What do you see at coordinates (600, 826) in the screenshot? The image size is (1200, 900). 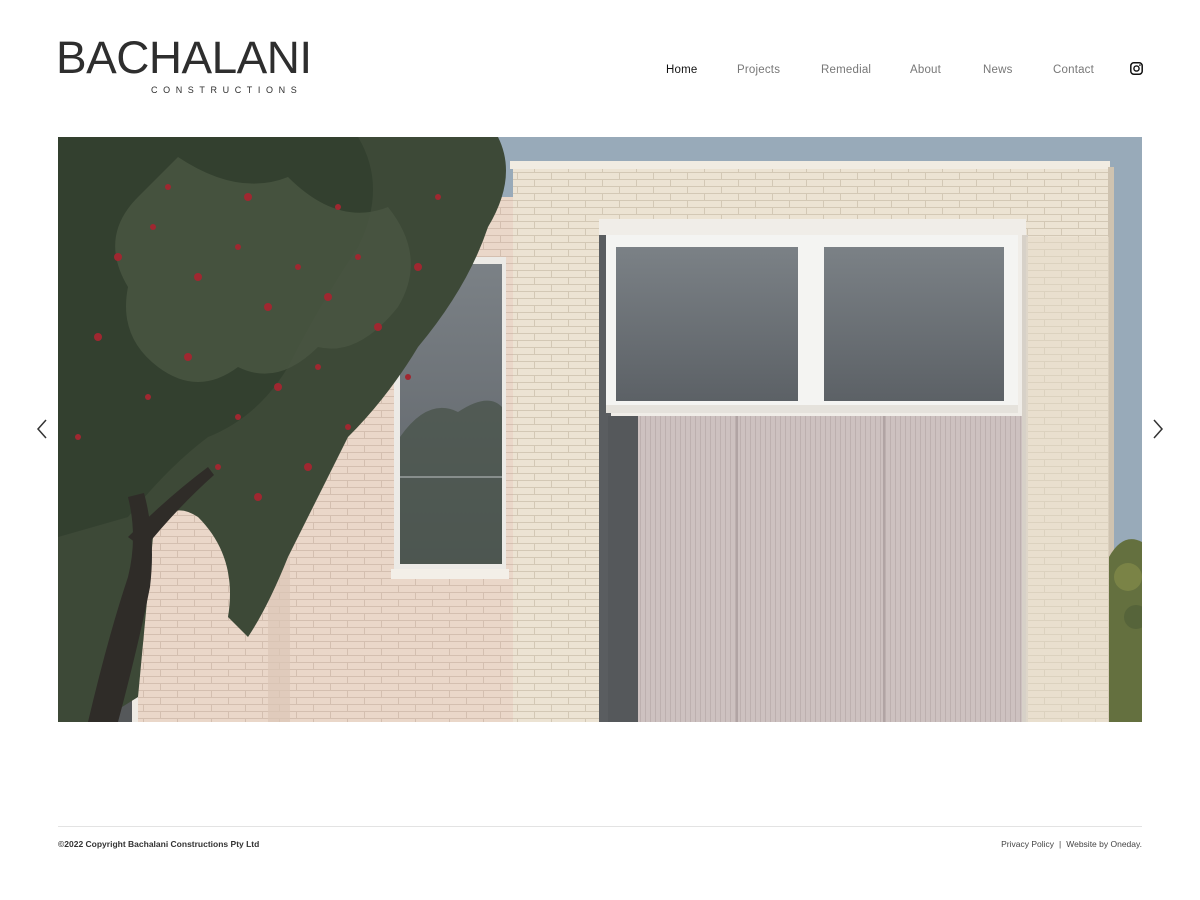 I see `footer-divider` at bounding box center [600, 826].